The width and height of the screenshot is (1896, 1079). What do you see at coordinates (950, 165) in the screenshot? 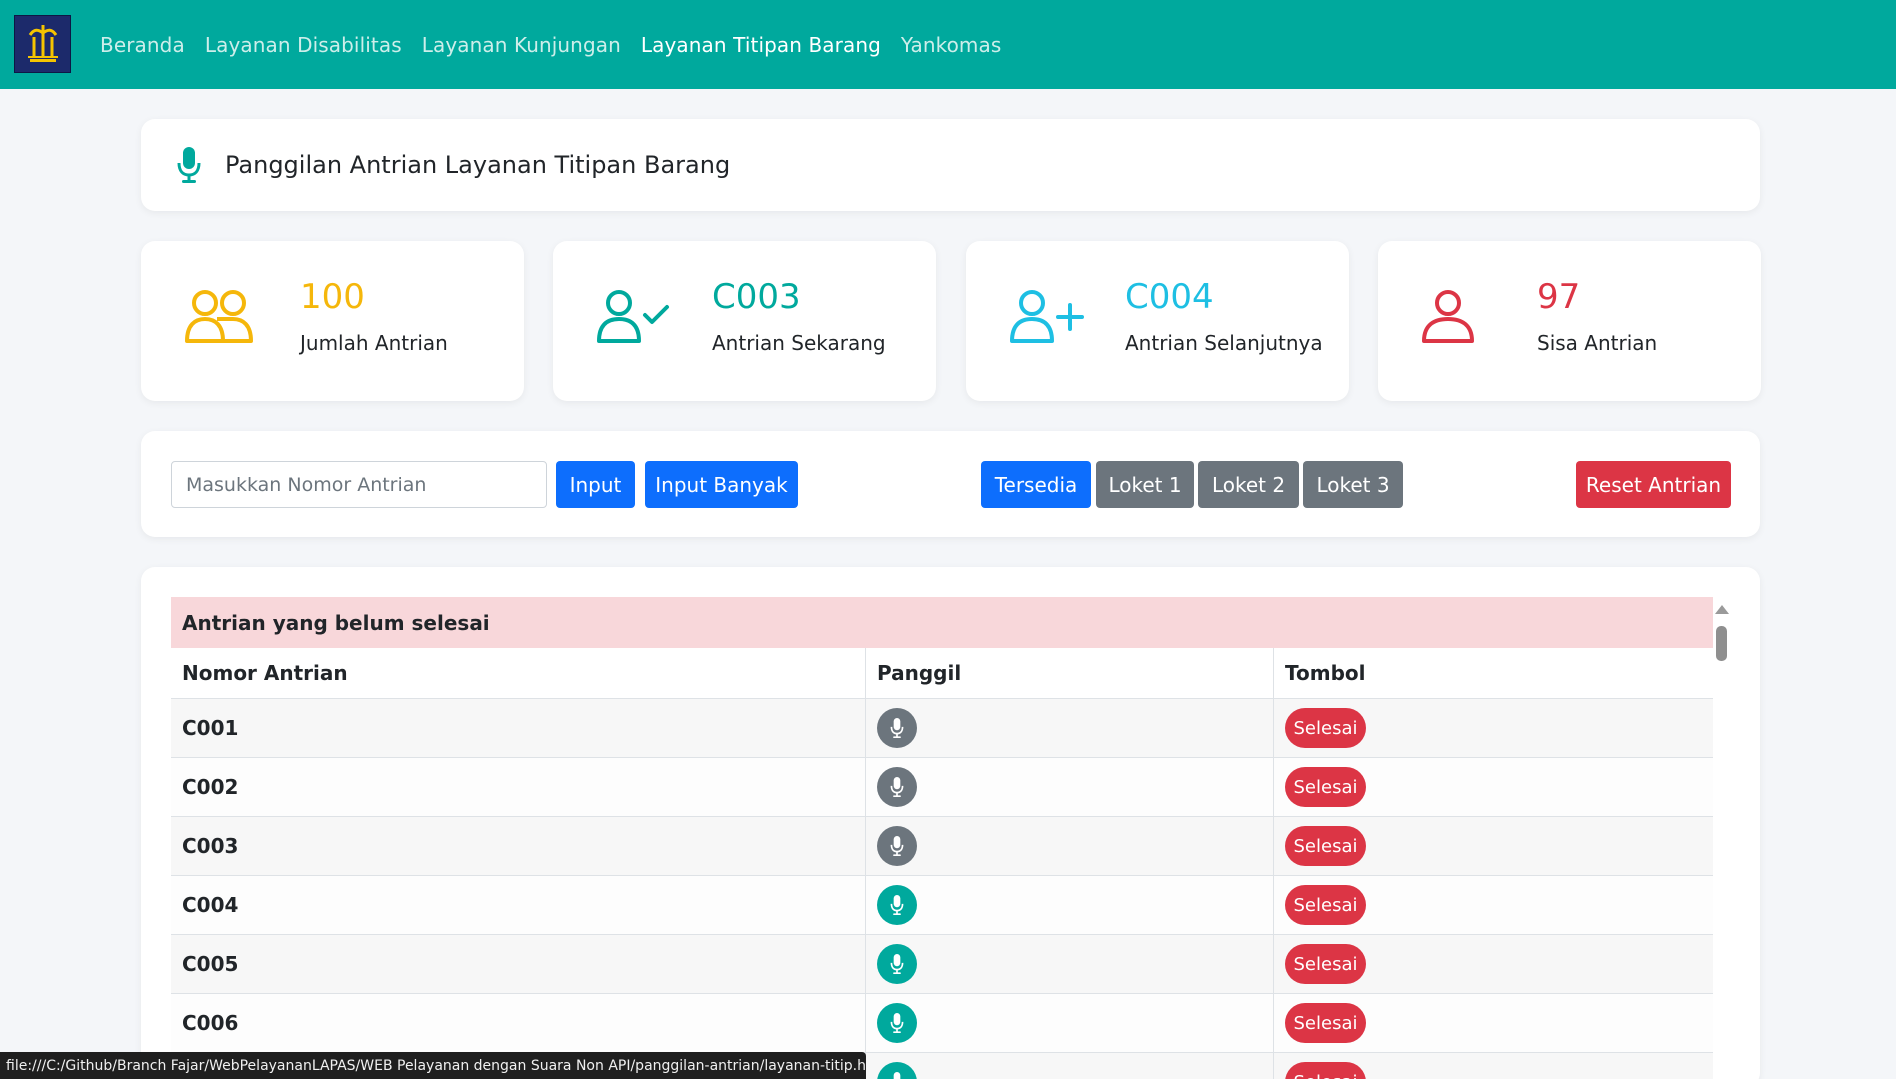
I see `page-title-card: Panggilan Antrian Layanan Titipan Barang` at bounding box center [950, 165].